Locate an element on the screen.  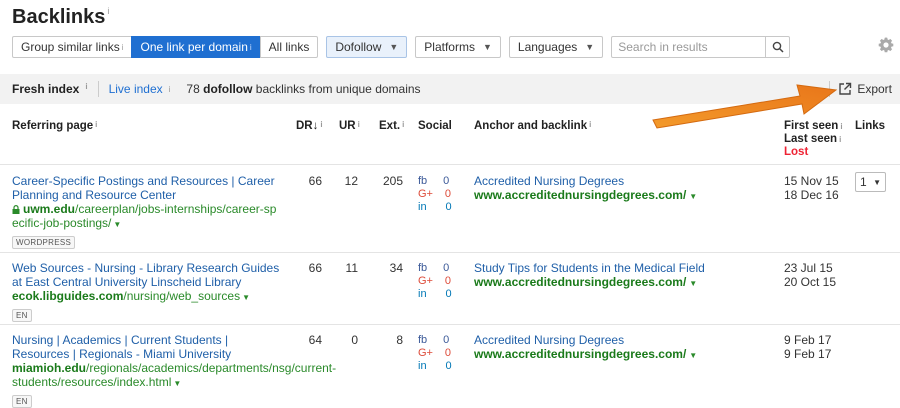
lock-icon is located at coordinates (16, 209).